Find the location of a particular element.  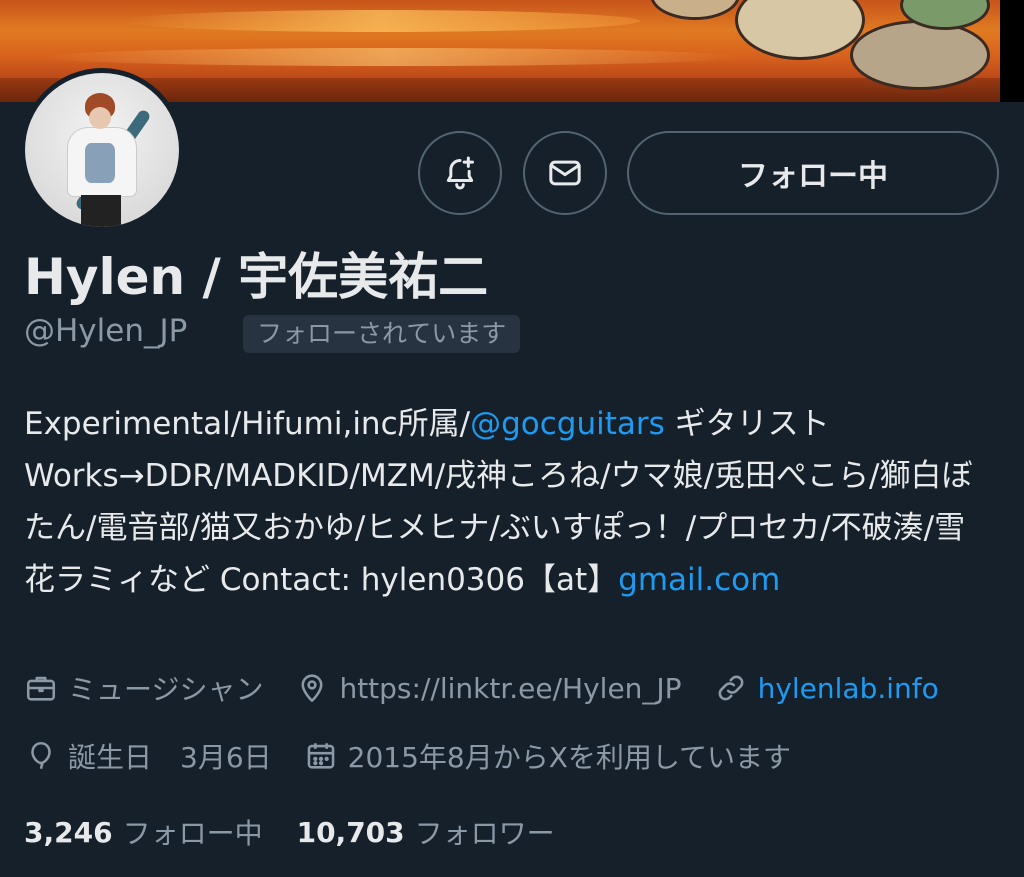

profile-meta-row: 誕生日 3月6日 2015年8月からXを利用しています is located at coordinates (423, 756).